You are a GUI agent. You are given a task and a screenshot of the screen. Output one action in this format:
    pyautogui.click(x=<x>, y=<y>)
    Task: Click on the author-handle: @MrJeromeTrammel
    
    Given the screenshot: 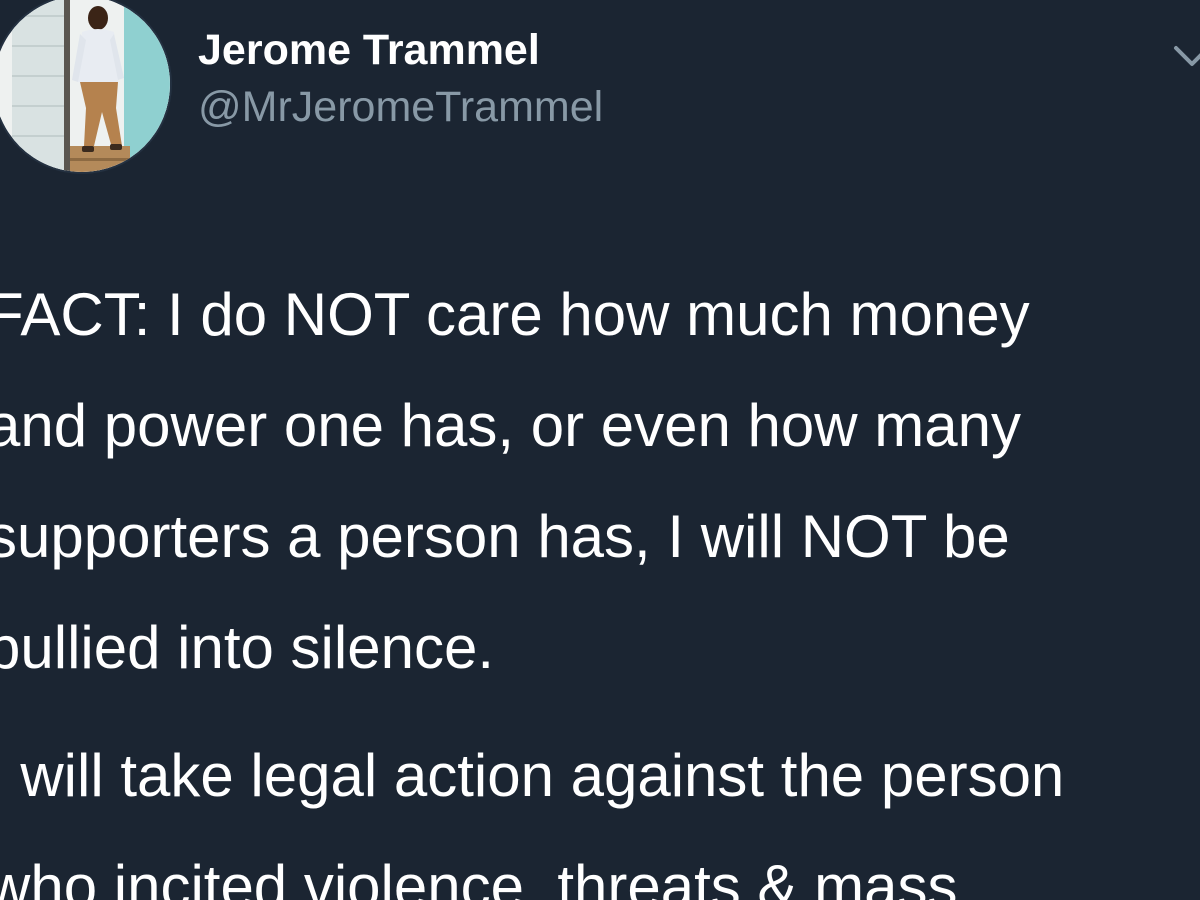 What is the action you would take?
    pyautogui.click(x=400, y=107)
    